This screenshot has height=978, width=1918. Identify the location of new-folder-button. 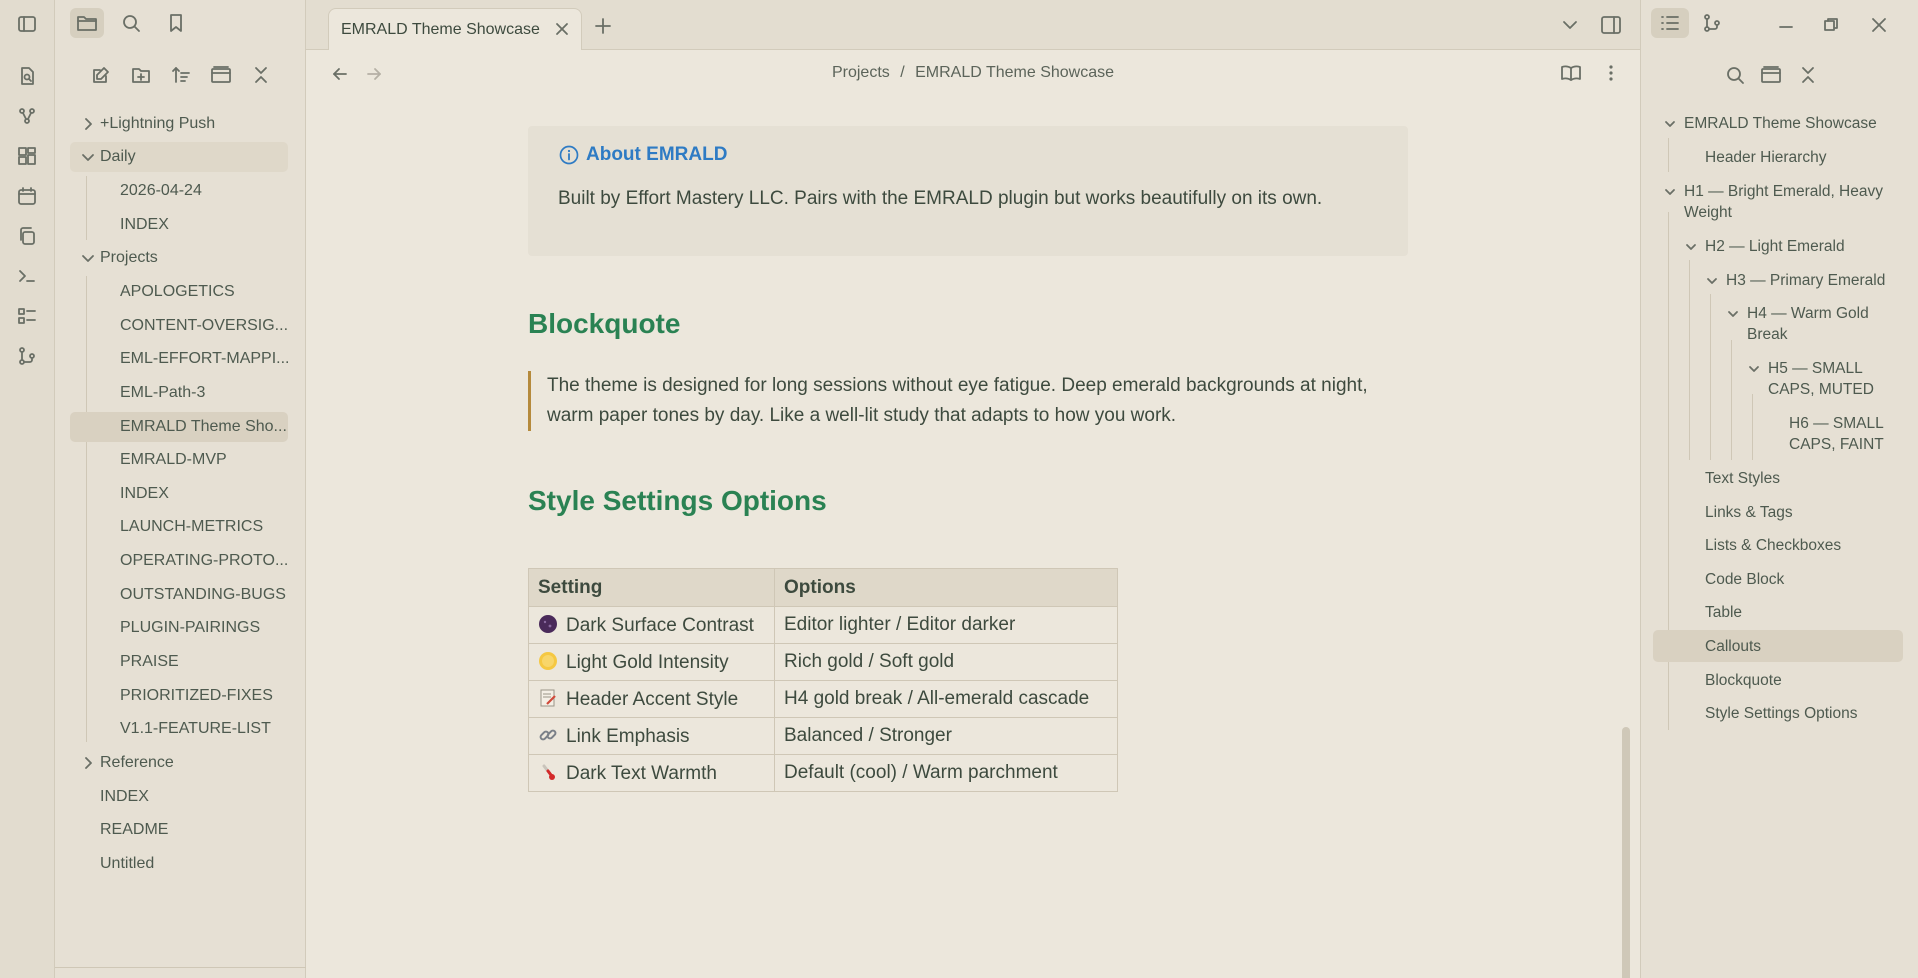
(141, 75).